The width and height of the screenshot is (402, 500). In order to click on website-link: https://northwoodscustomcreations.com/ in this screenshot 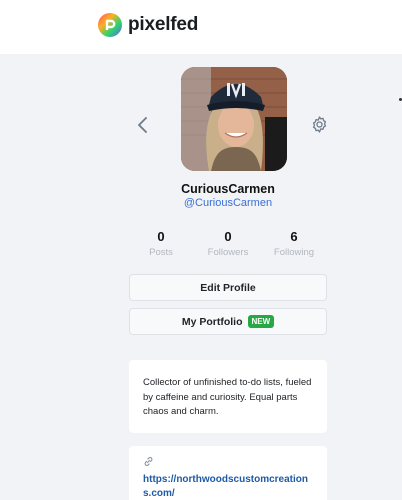, I will do `click(228, 486)`.